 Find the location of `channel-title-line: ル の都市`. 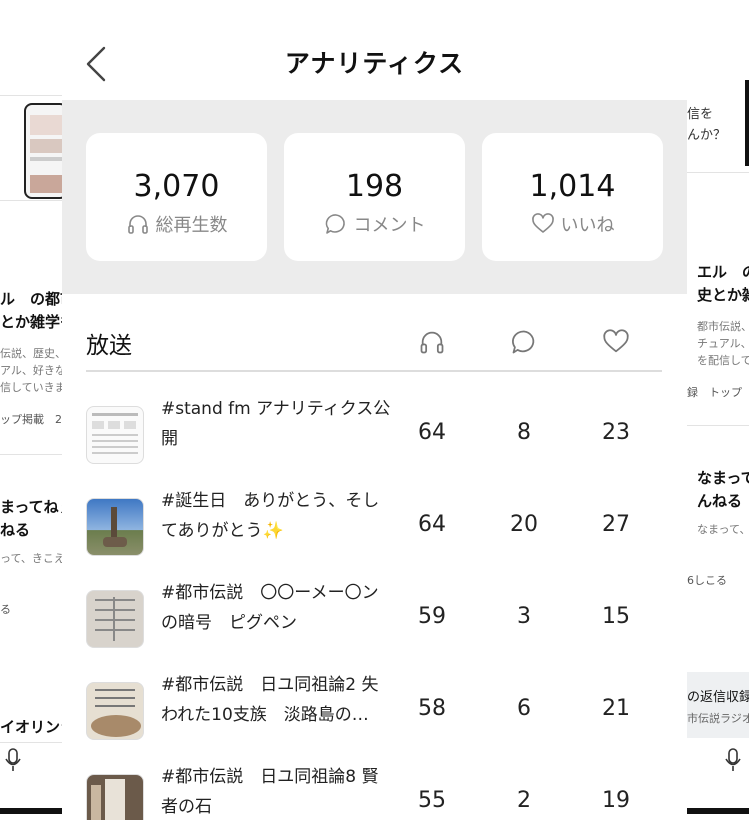

channel-title-line: ル の都市 is located at coordinates (31, 298).